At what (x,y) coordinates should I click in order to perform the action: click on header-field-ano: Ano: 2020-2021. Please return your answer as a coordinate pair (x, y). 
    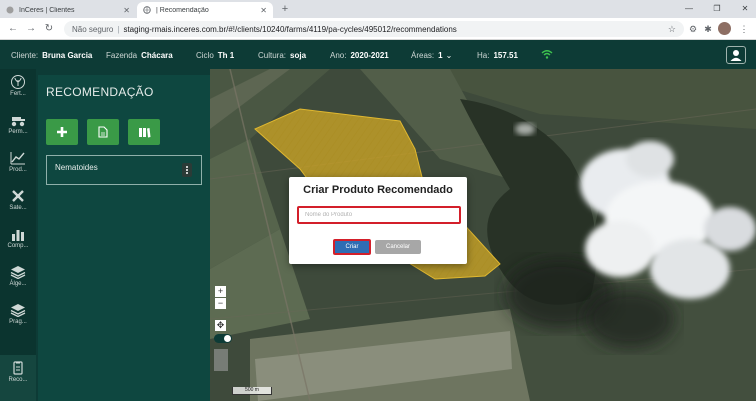
    Looking at the image, I should click on (359, 55).